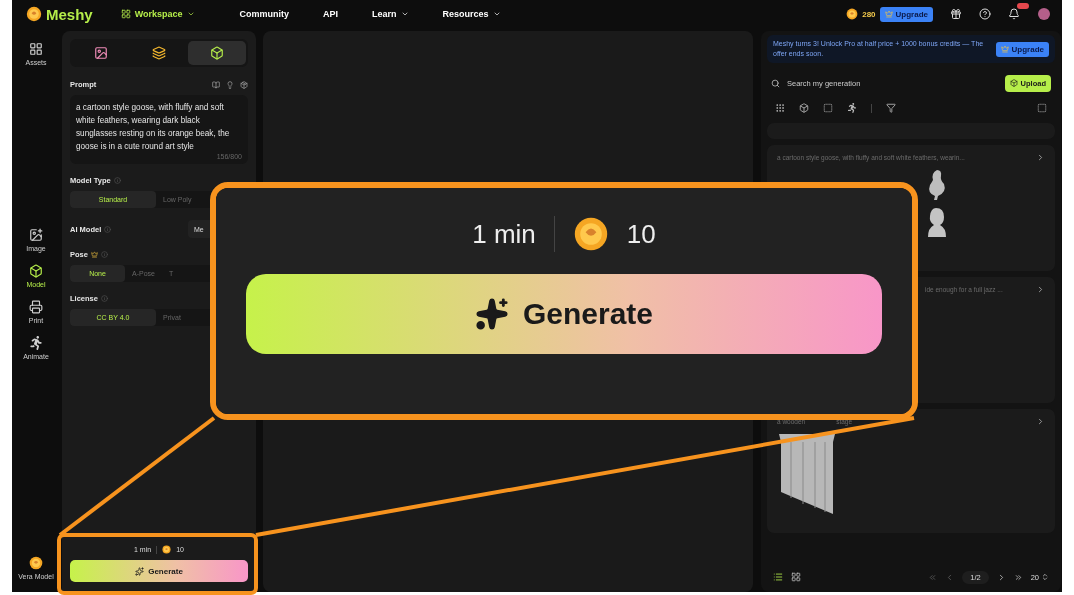 The image size is (1074, 595). Describe the element at coordinates (159, 53) in the screenshot. I see `layers-icon` at that location.